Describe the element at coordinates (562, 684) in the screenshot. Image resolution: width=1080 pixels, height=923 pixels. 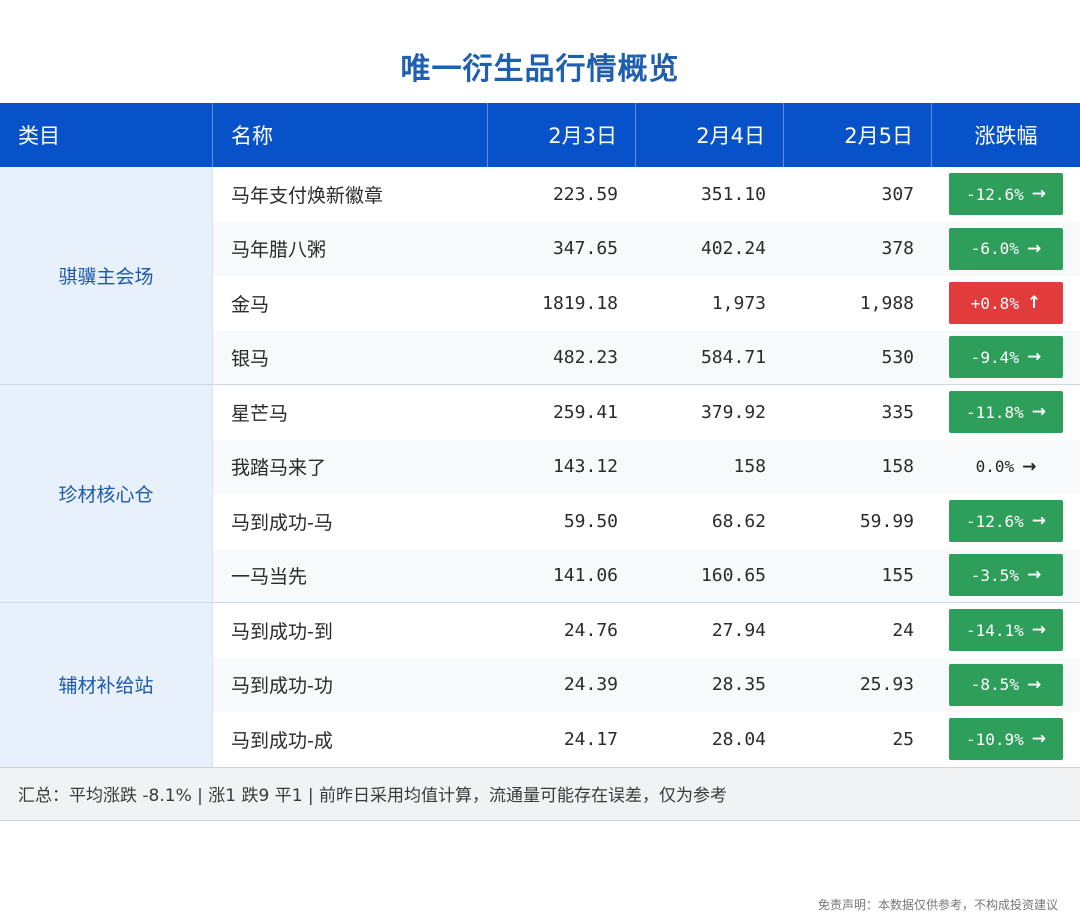
I see `row-price-d1: 24.39` at that location.